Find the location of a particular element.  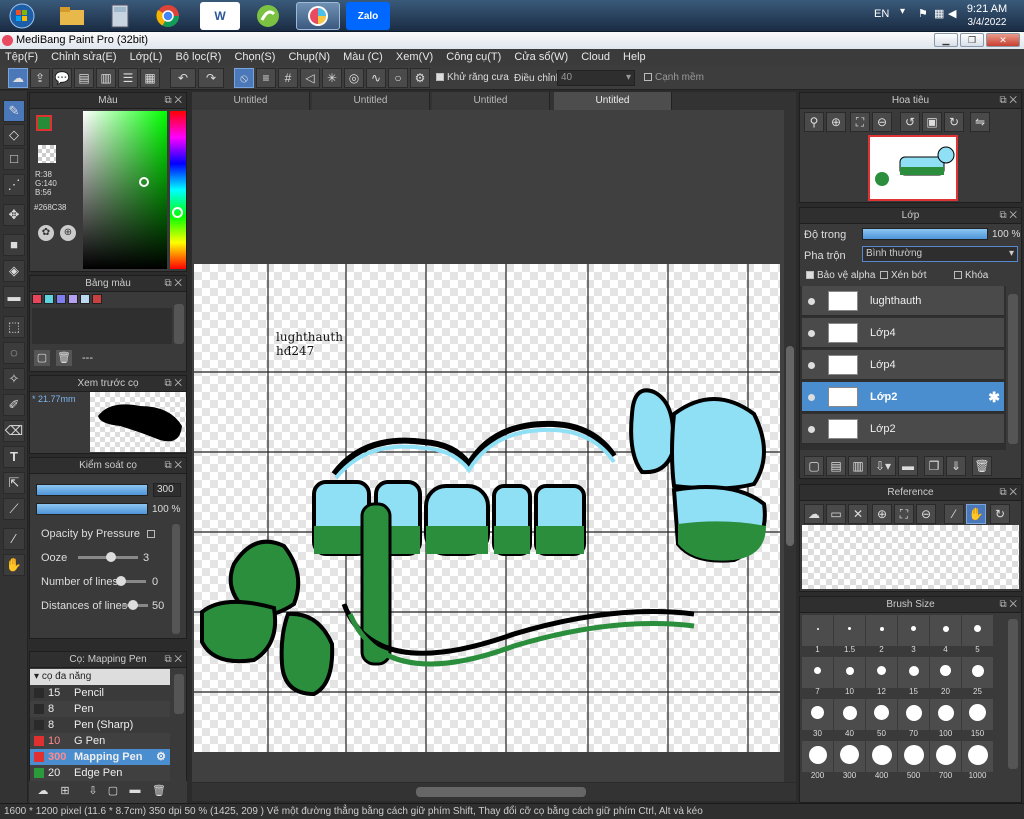

menu-window: Cửa sổ(W) is located at coordinates (541, 57).